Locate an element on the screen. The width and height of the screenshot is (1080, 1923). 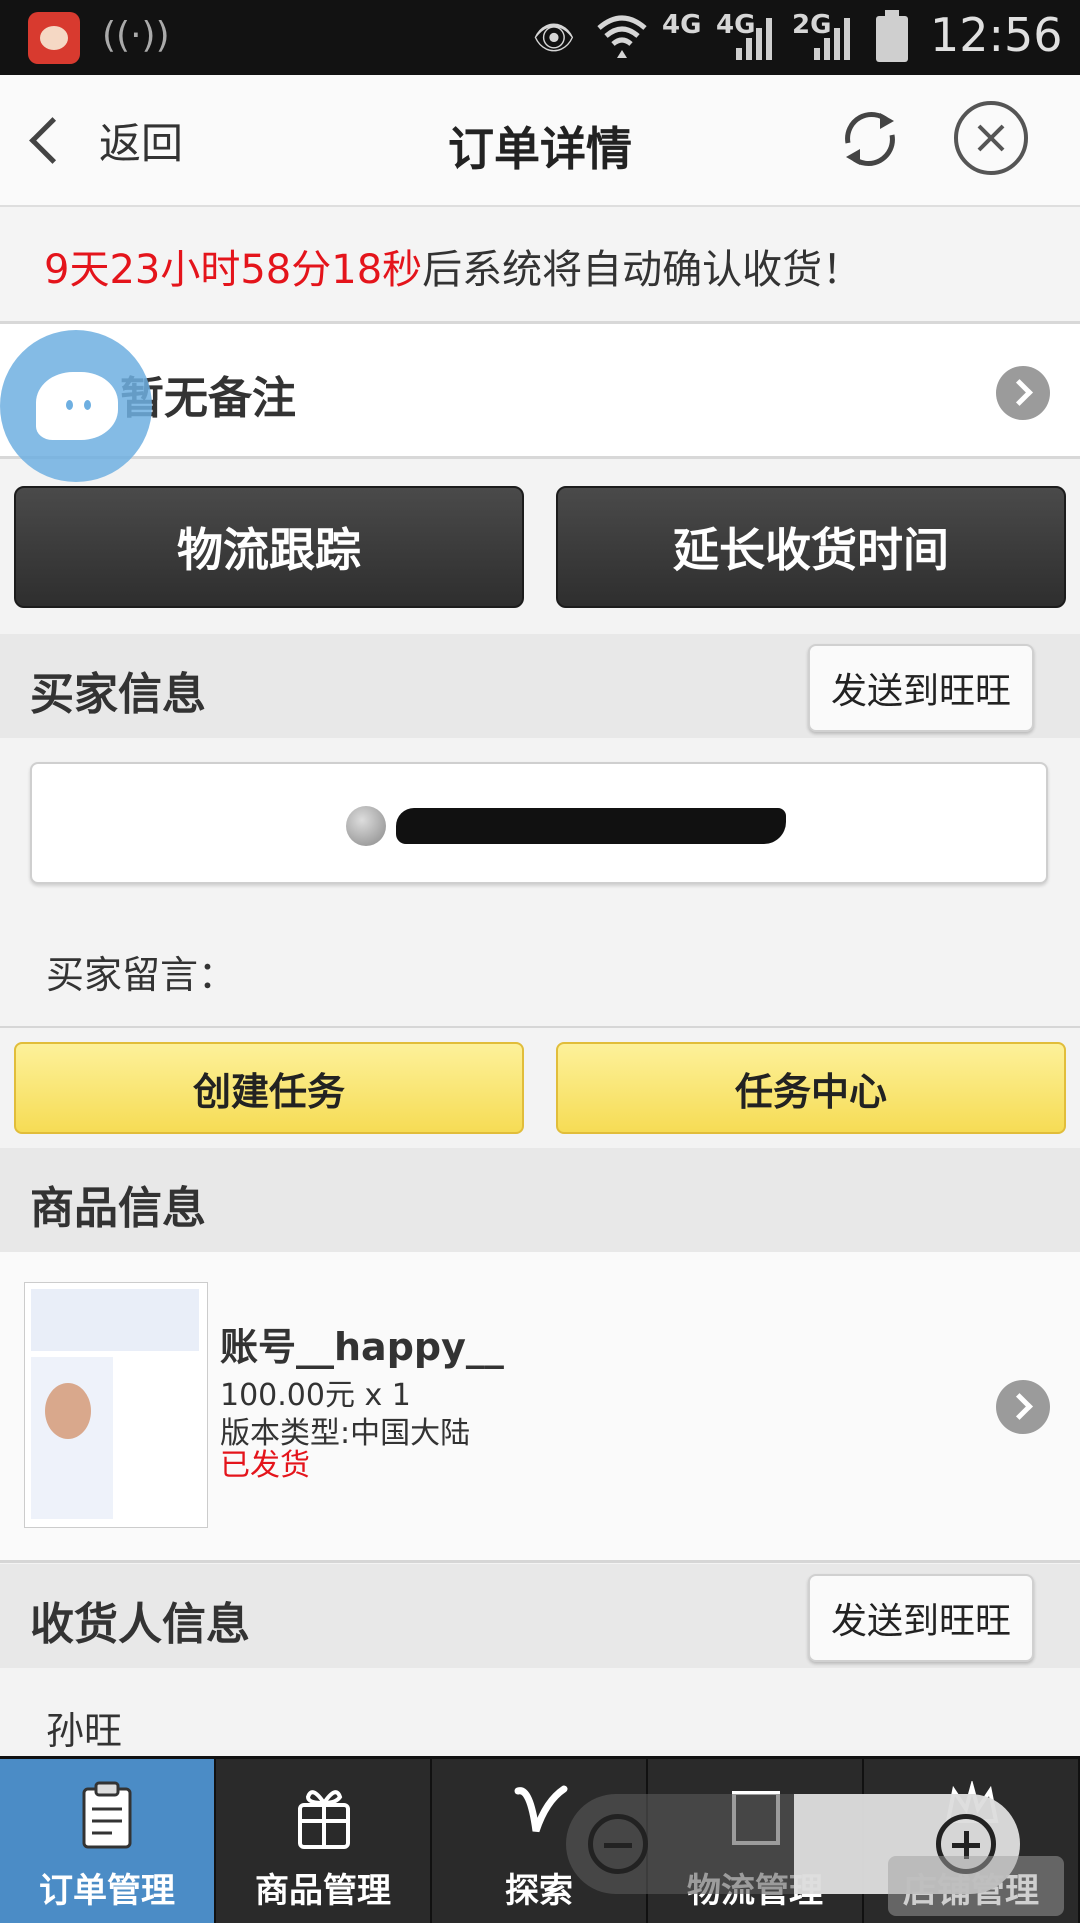
tab-label: 商品管理 is located at coordinates (323, 1891).